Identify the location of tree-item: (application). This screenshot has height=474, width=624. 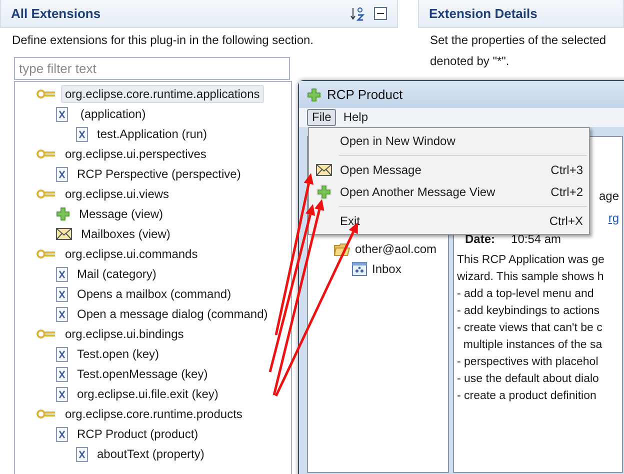
(111, 114).